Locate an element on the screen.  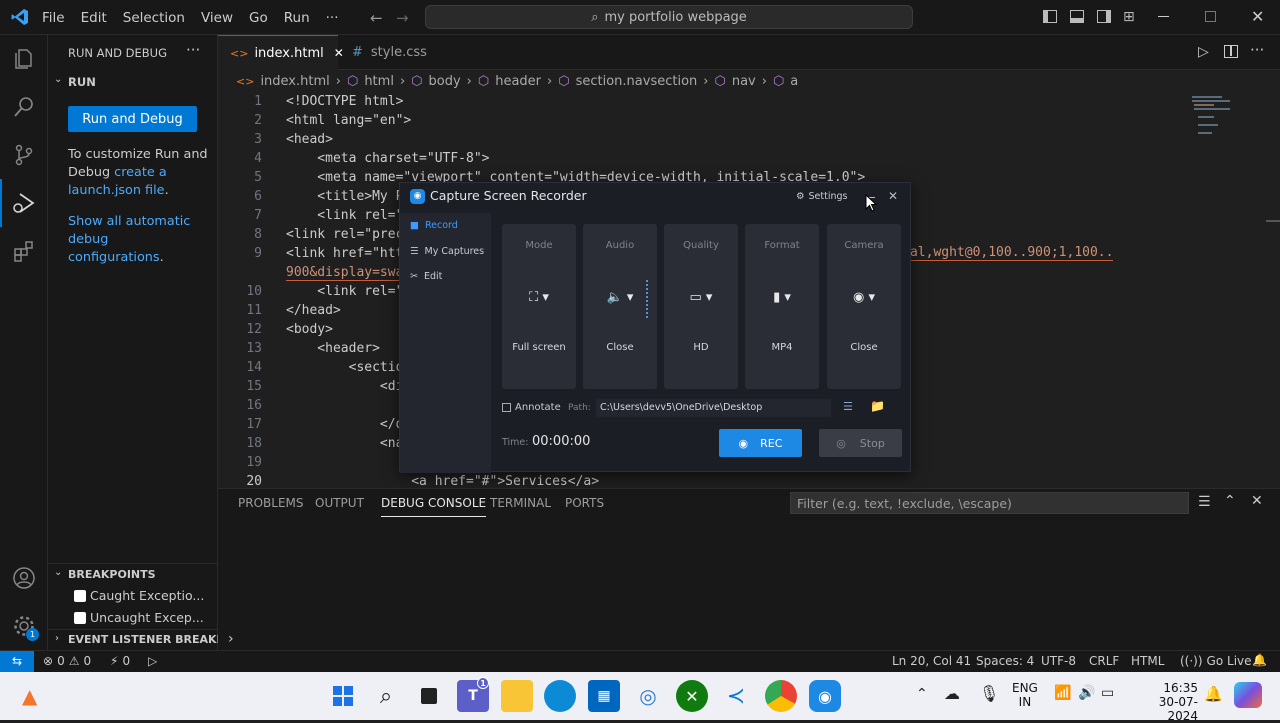
cursor-position: Ln 20, Col 41 is located at coordinates (931, 661).